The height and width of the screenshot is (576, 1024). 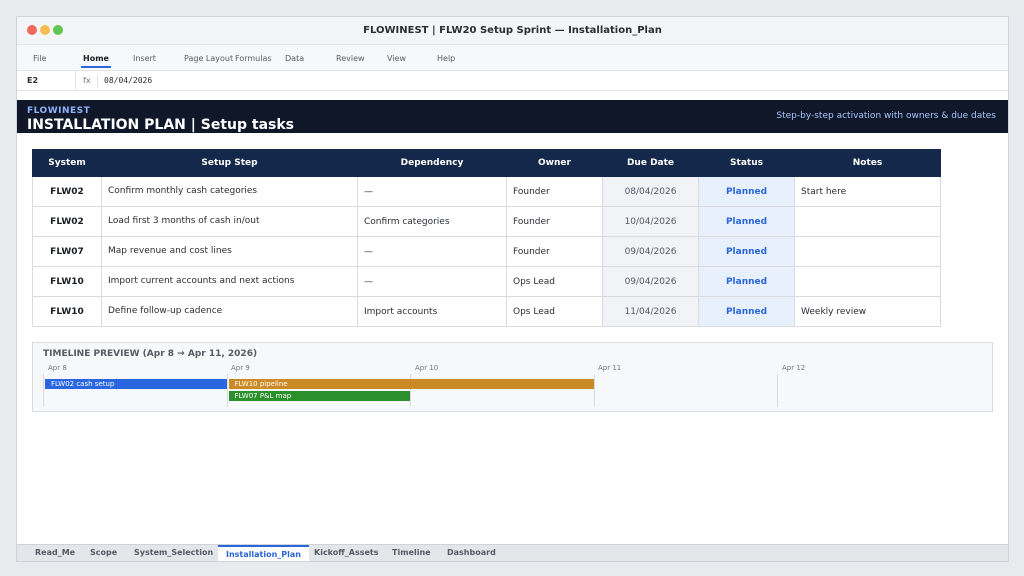 I want to click on timeline-title: TIMELINE PREVIEW (Apr 8 → Apr 11, 2026), so click(x=150, y=354).